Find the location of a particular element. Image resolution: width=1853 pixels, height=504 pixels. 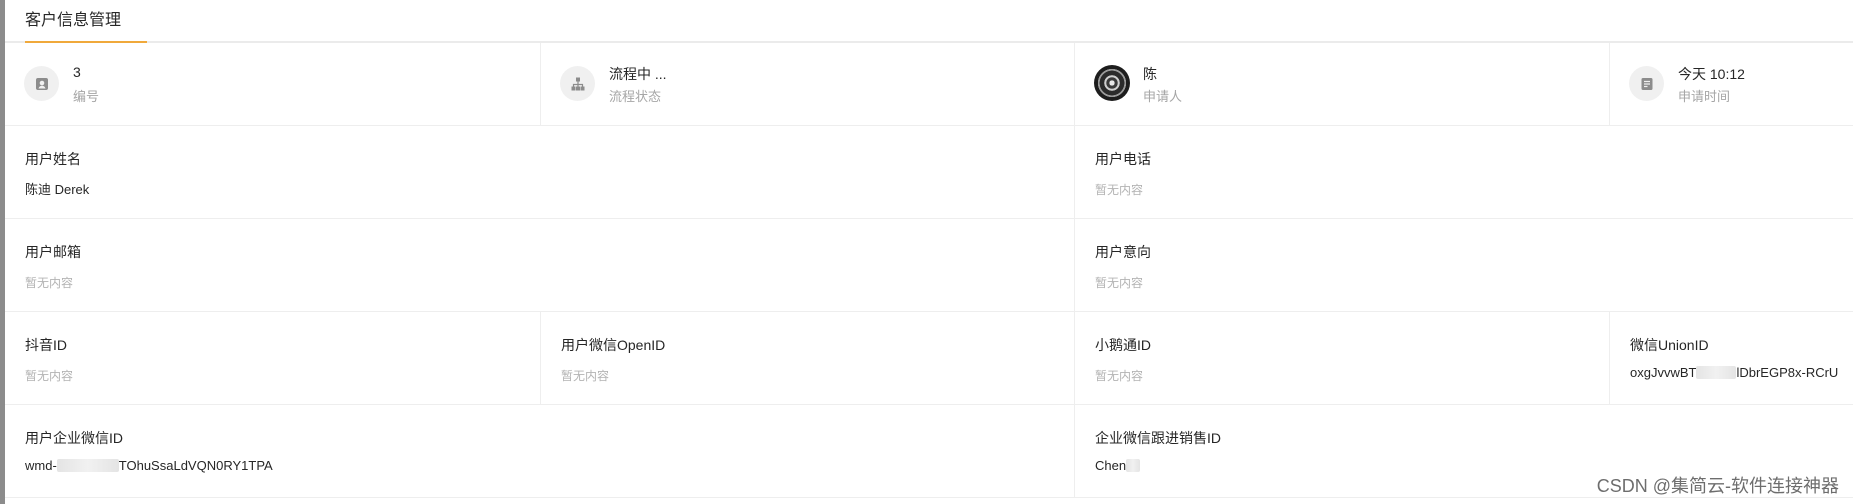

field-label: 用户姓名 is located at coordinates (53, 159).